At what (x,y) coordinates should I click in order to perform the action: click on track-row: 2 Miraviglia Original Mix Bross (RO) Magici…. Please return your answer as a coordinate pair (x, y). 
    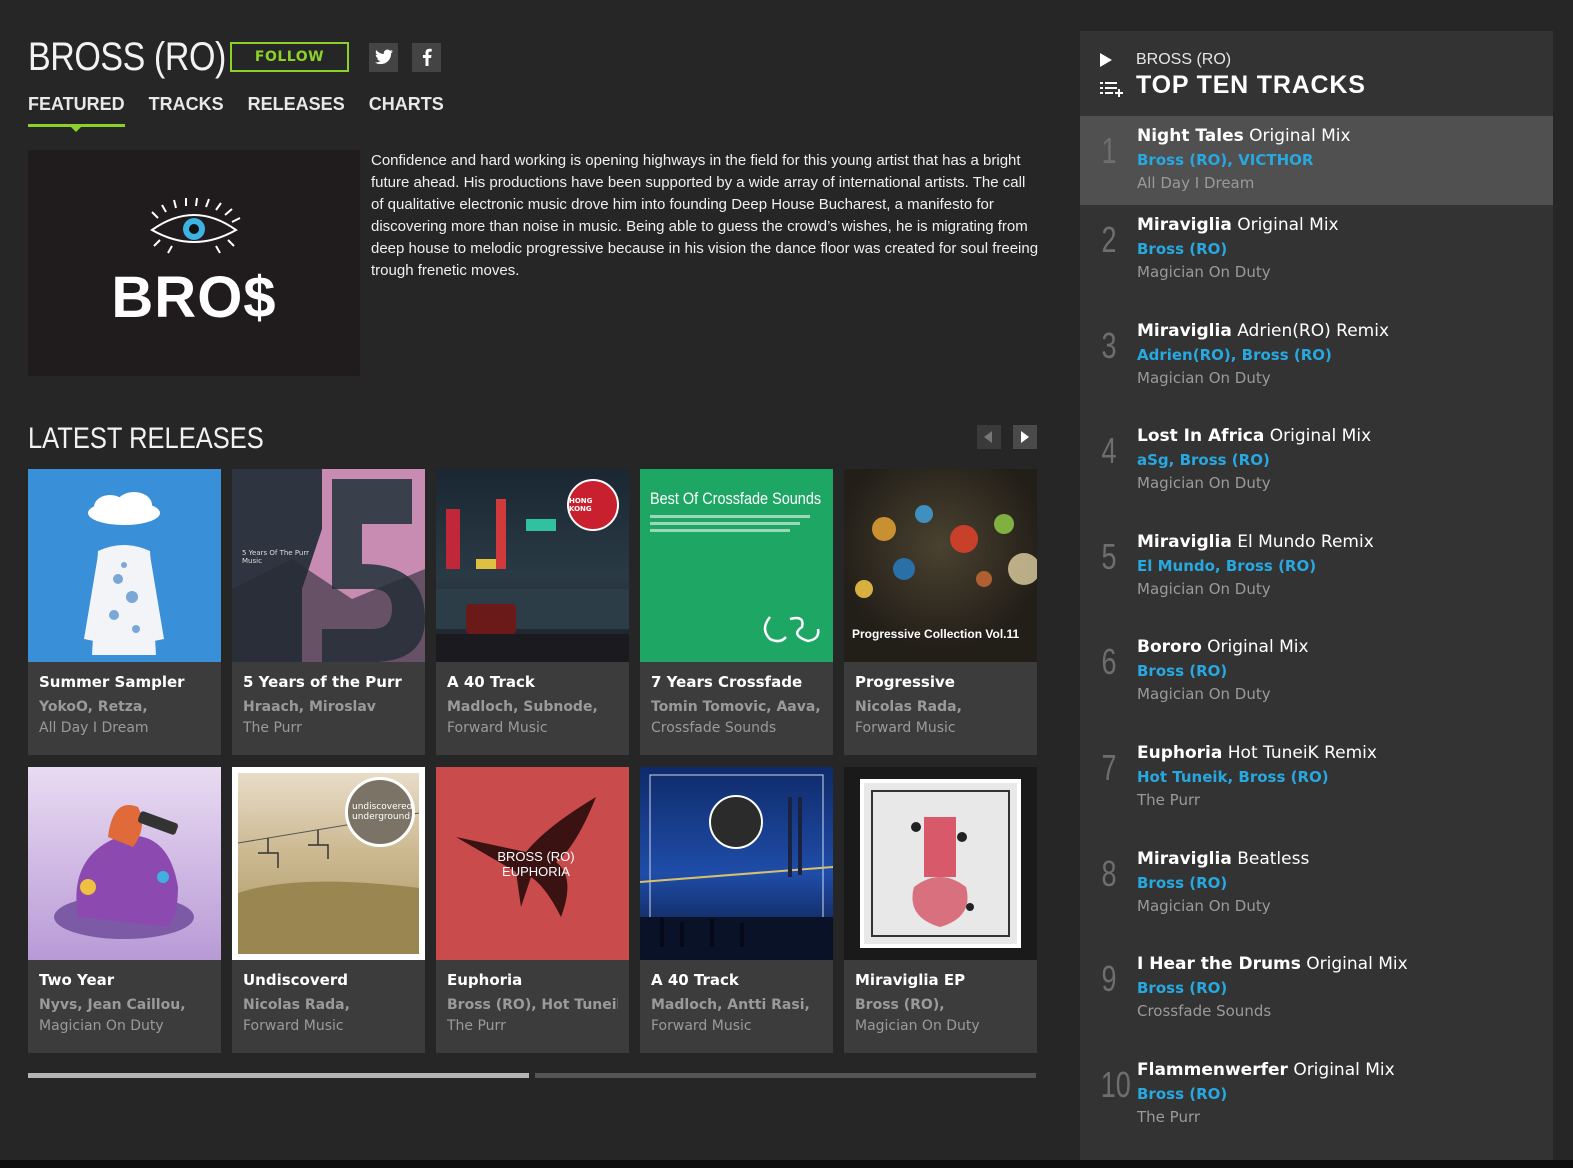
    Looking at the image, I should click on (1316, 258).